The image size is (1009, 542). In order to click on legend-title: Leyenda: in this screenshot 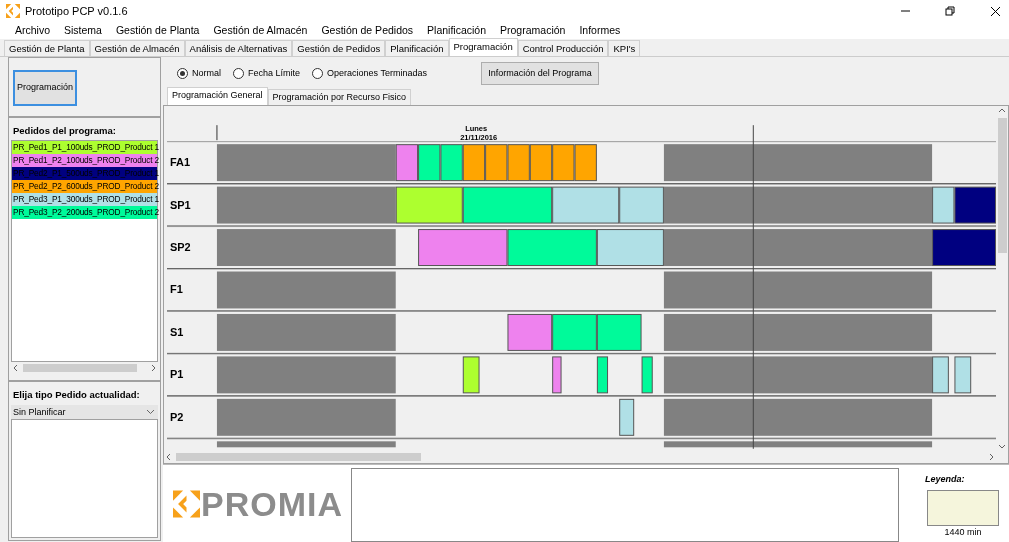, I will do `click(945, 479)`.